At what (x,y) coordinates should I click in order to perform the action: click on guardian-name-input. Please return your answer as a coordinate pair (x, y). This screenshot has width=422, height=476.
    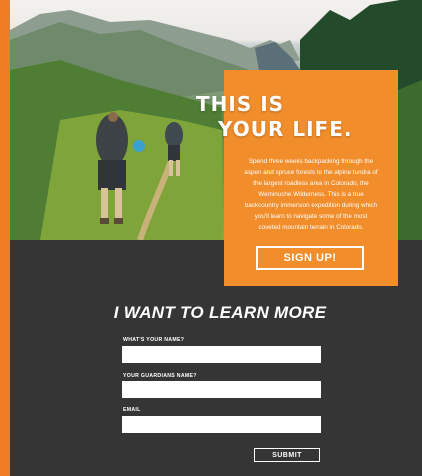
    Looking at the image, I should click on (221, 389).